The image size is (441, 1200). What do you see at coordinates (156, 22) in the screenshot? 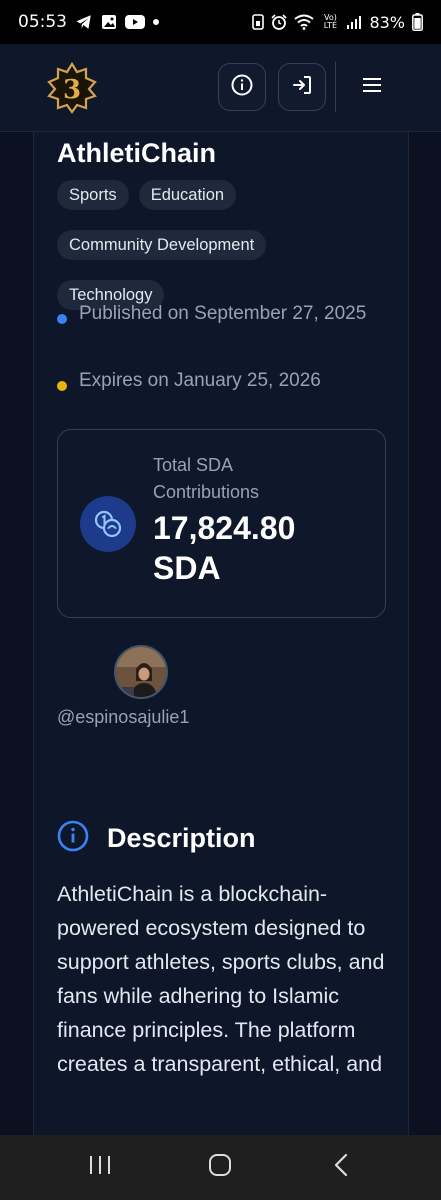
I see `dot-icon` at bounding box center [156, 22].